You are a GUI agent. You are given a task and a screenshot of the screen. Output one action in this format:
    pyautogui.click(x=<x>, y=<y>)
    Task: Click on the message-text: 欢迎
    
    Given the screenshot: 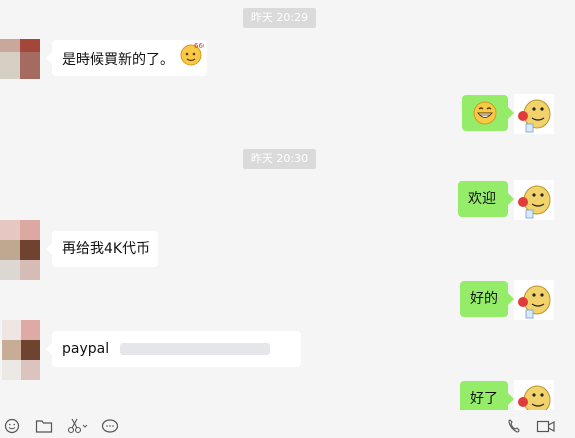 What is the action you would take?
    pyautogui.click(x=482, y=199)
    